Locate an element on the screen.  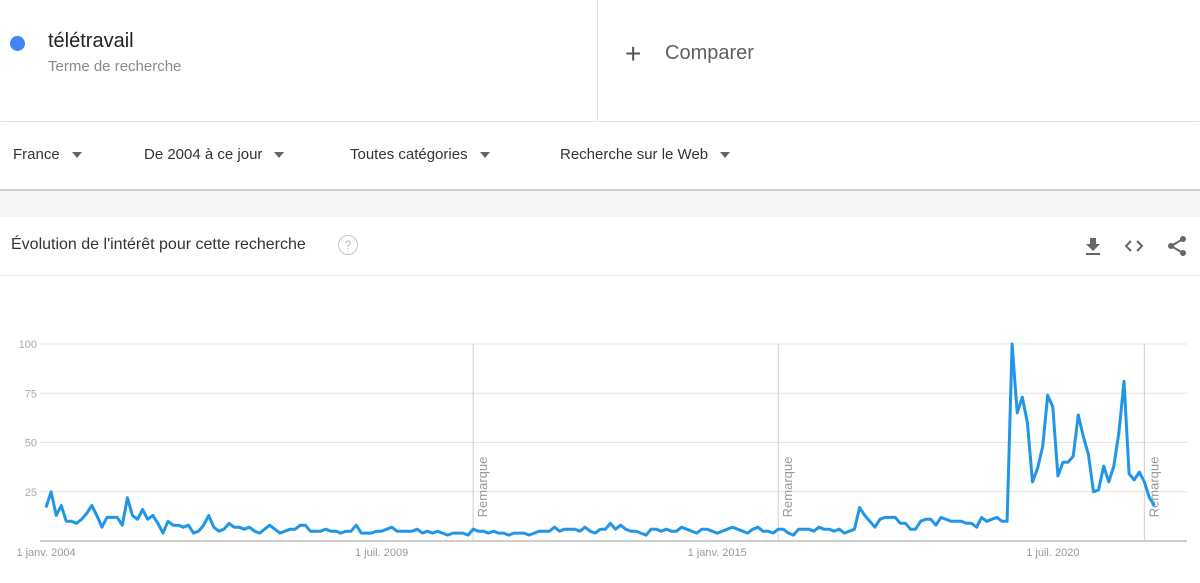
y-tick-label: 25 is located at coordinates (31, 493).